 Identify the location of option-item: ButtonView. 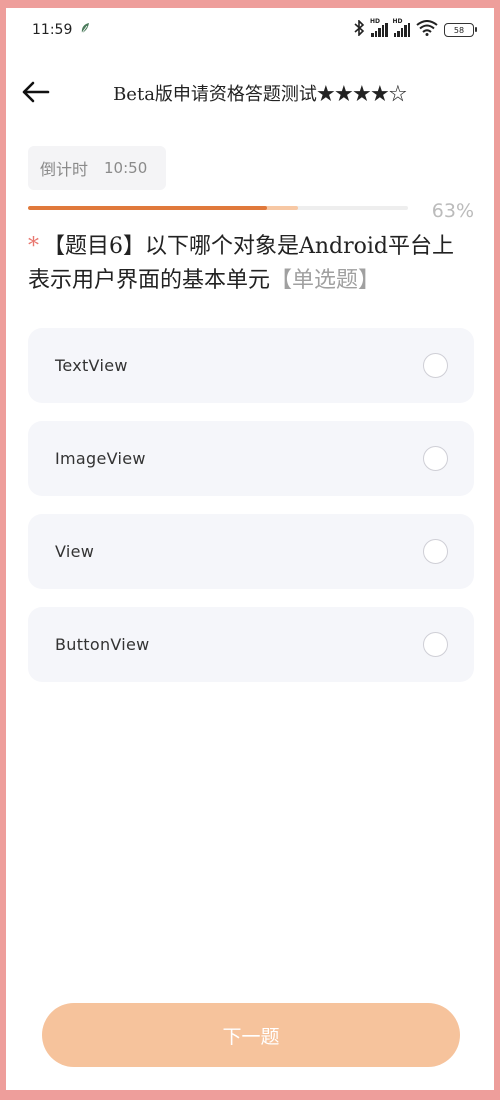
(251, 644).